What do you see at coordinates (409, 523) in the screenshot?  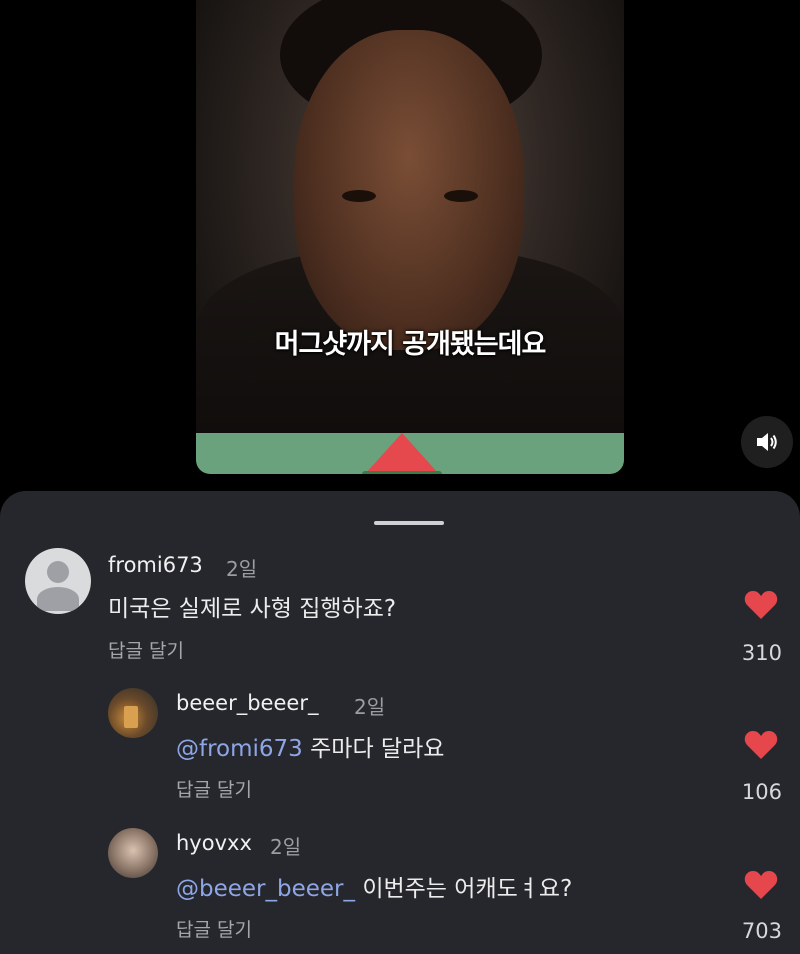 I see `sheet-drag-handle` at bounding box center [409, 523].